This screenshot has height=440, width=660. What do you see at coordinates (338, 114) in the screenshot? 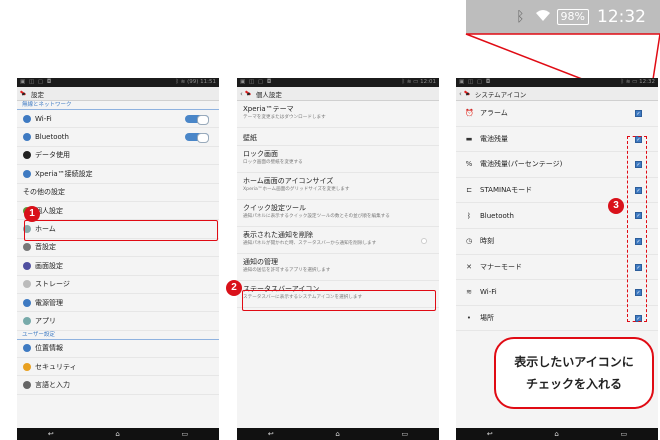
I see `personalize-item: Xperia™テーマテーマを変更またはダウンロードします` at bounding box center [338, 114].